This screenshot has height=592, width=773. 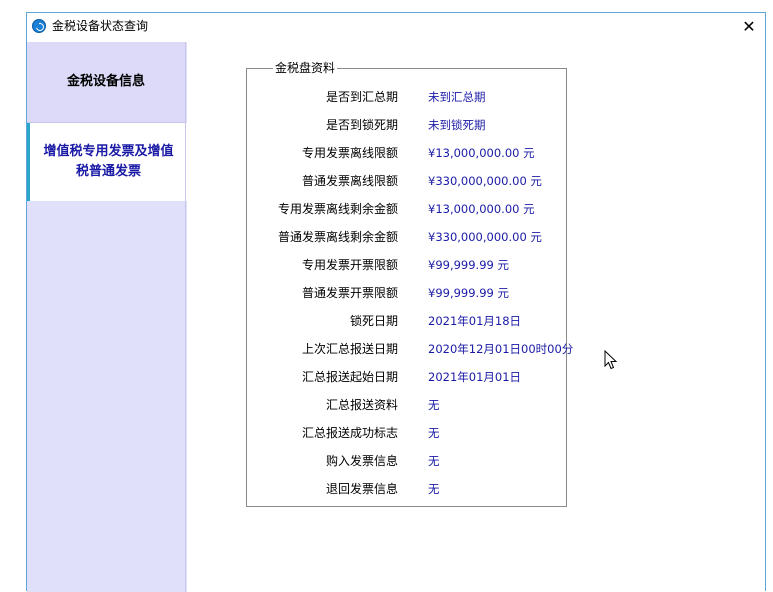 I want to click on info-row: 退回发票信息 无, so click(x=407, y=489).